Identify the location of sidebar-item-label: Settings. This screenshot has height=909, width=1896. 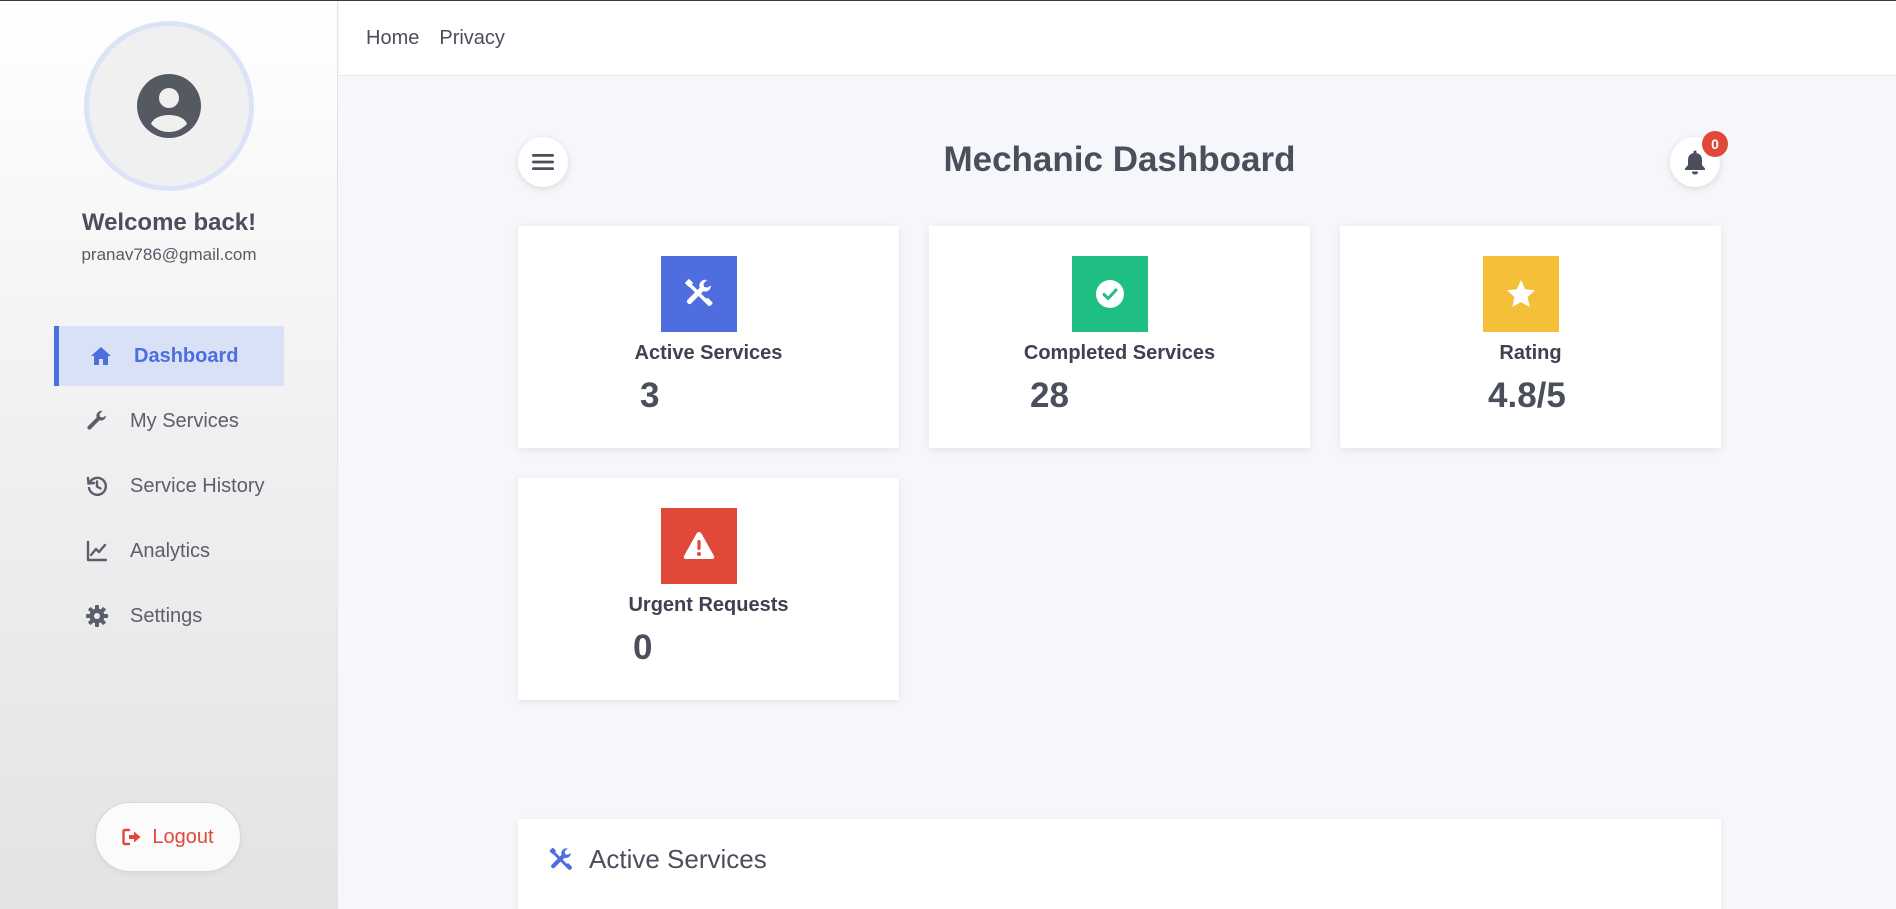
(166, 615).